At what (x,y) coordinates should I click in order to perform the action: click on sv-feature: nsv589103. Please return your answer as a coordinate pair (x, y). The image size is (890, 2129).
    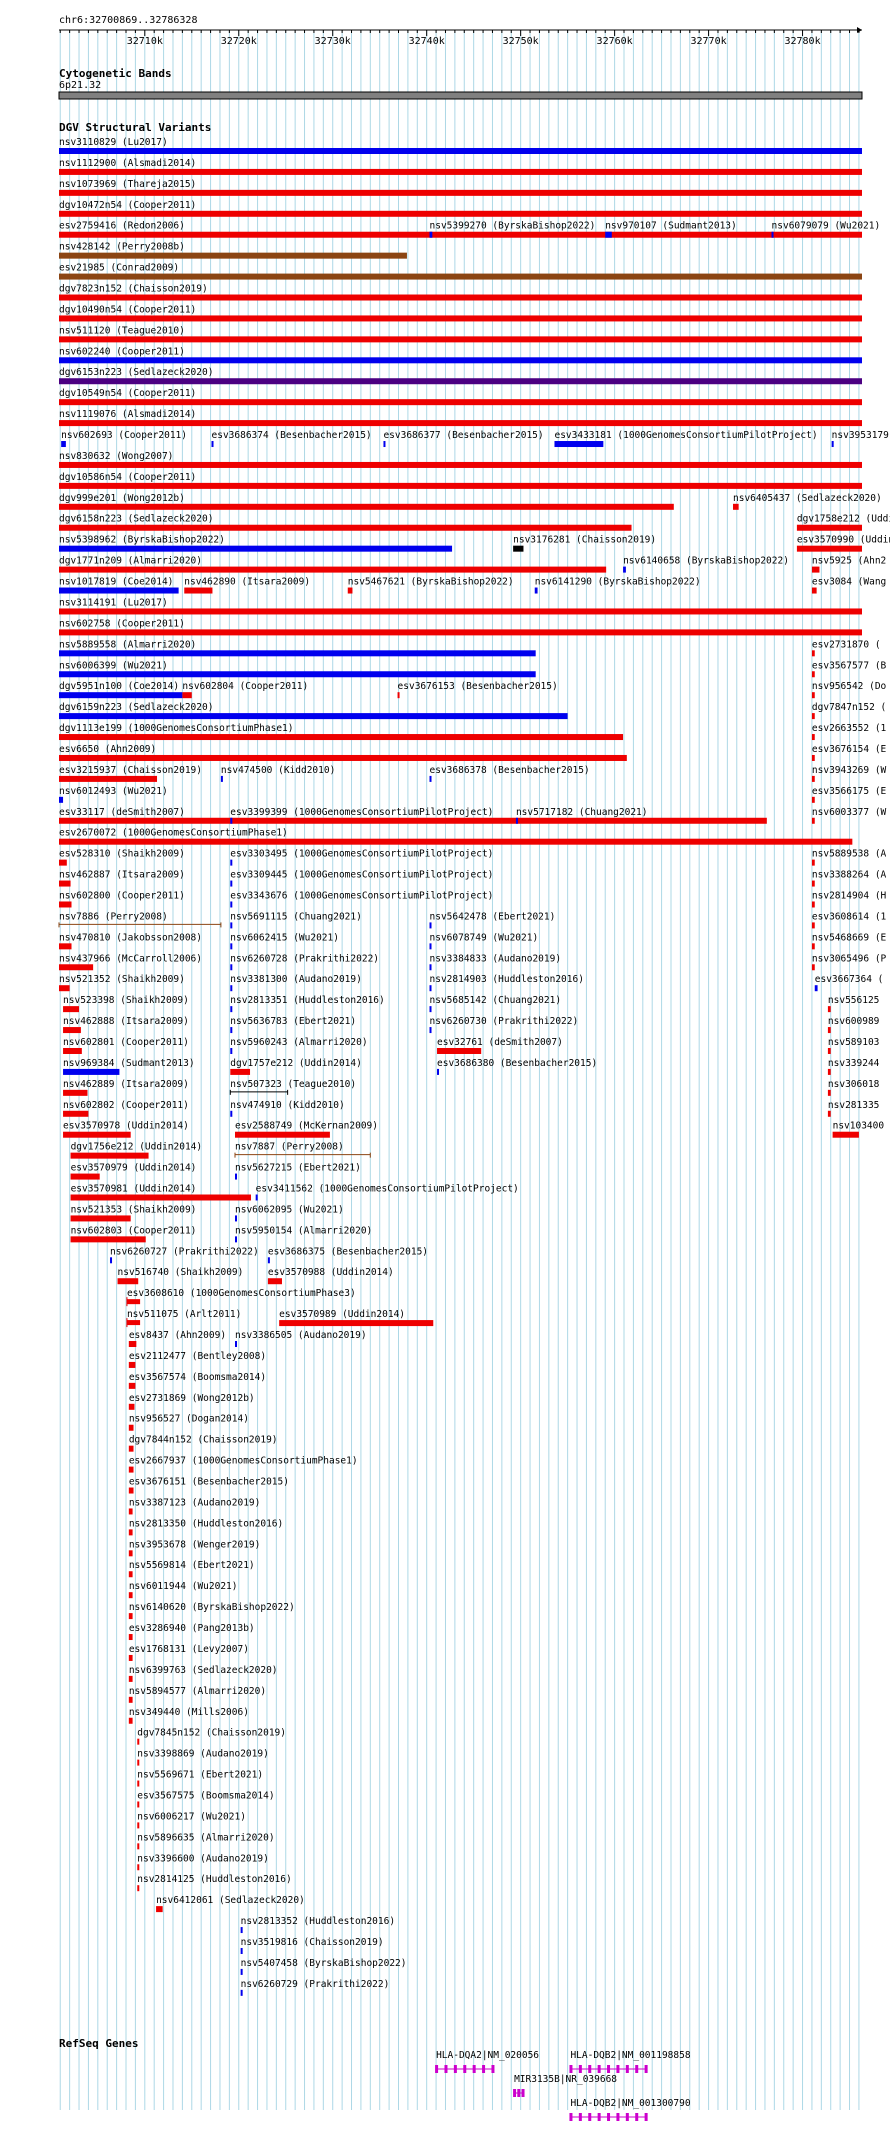
    Looking at the image, I should click on (853, 1045).